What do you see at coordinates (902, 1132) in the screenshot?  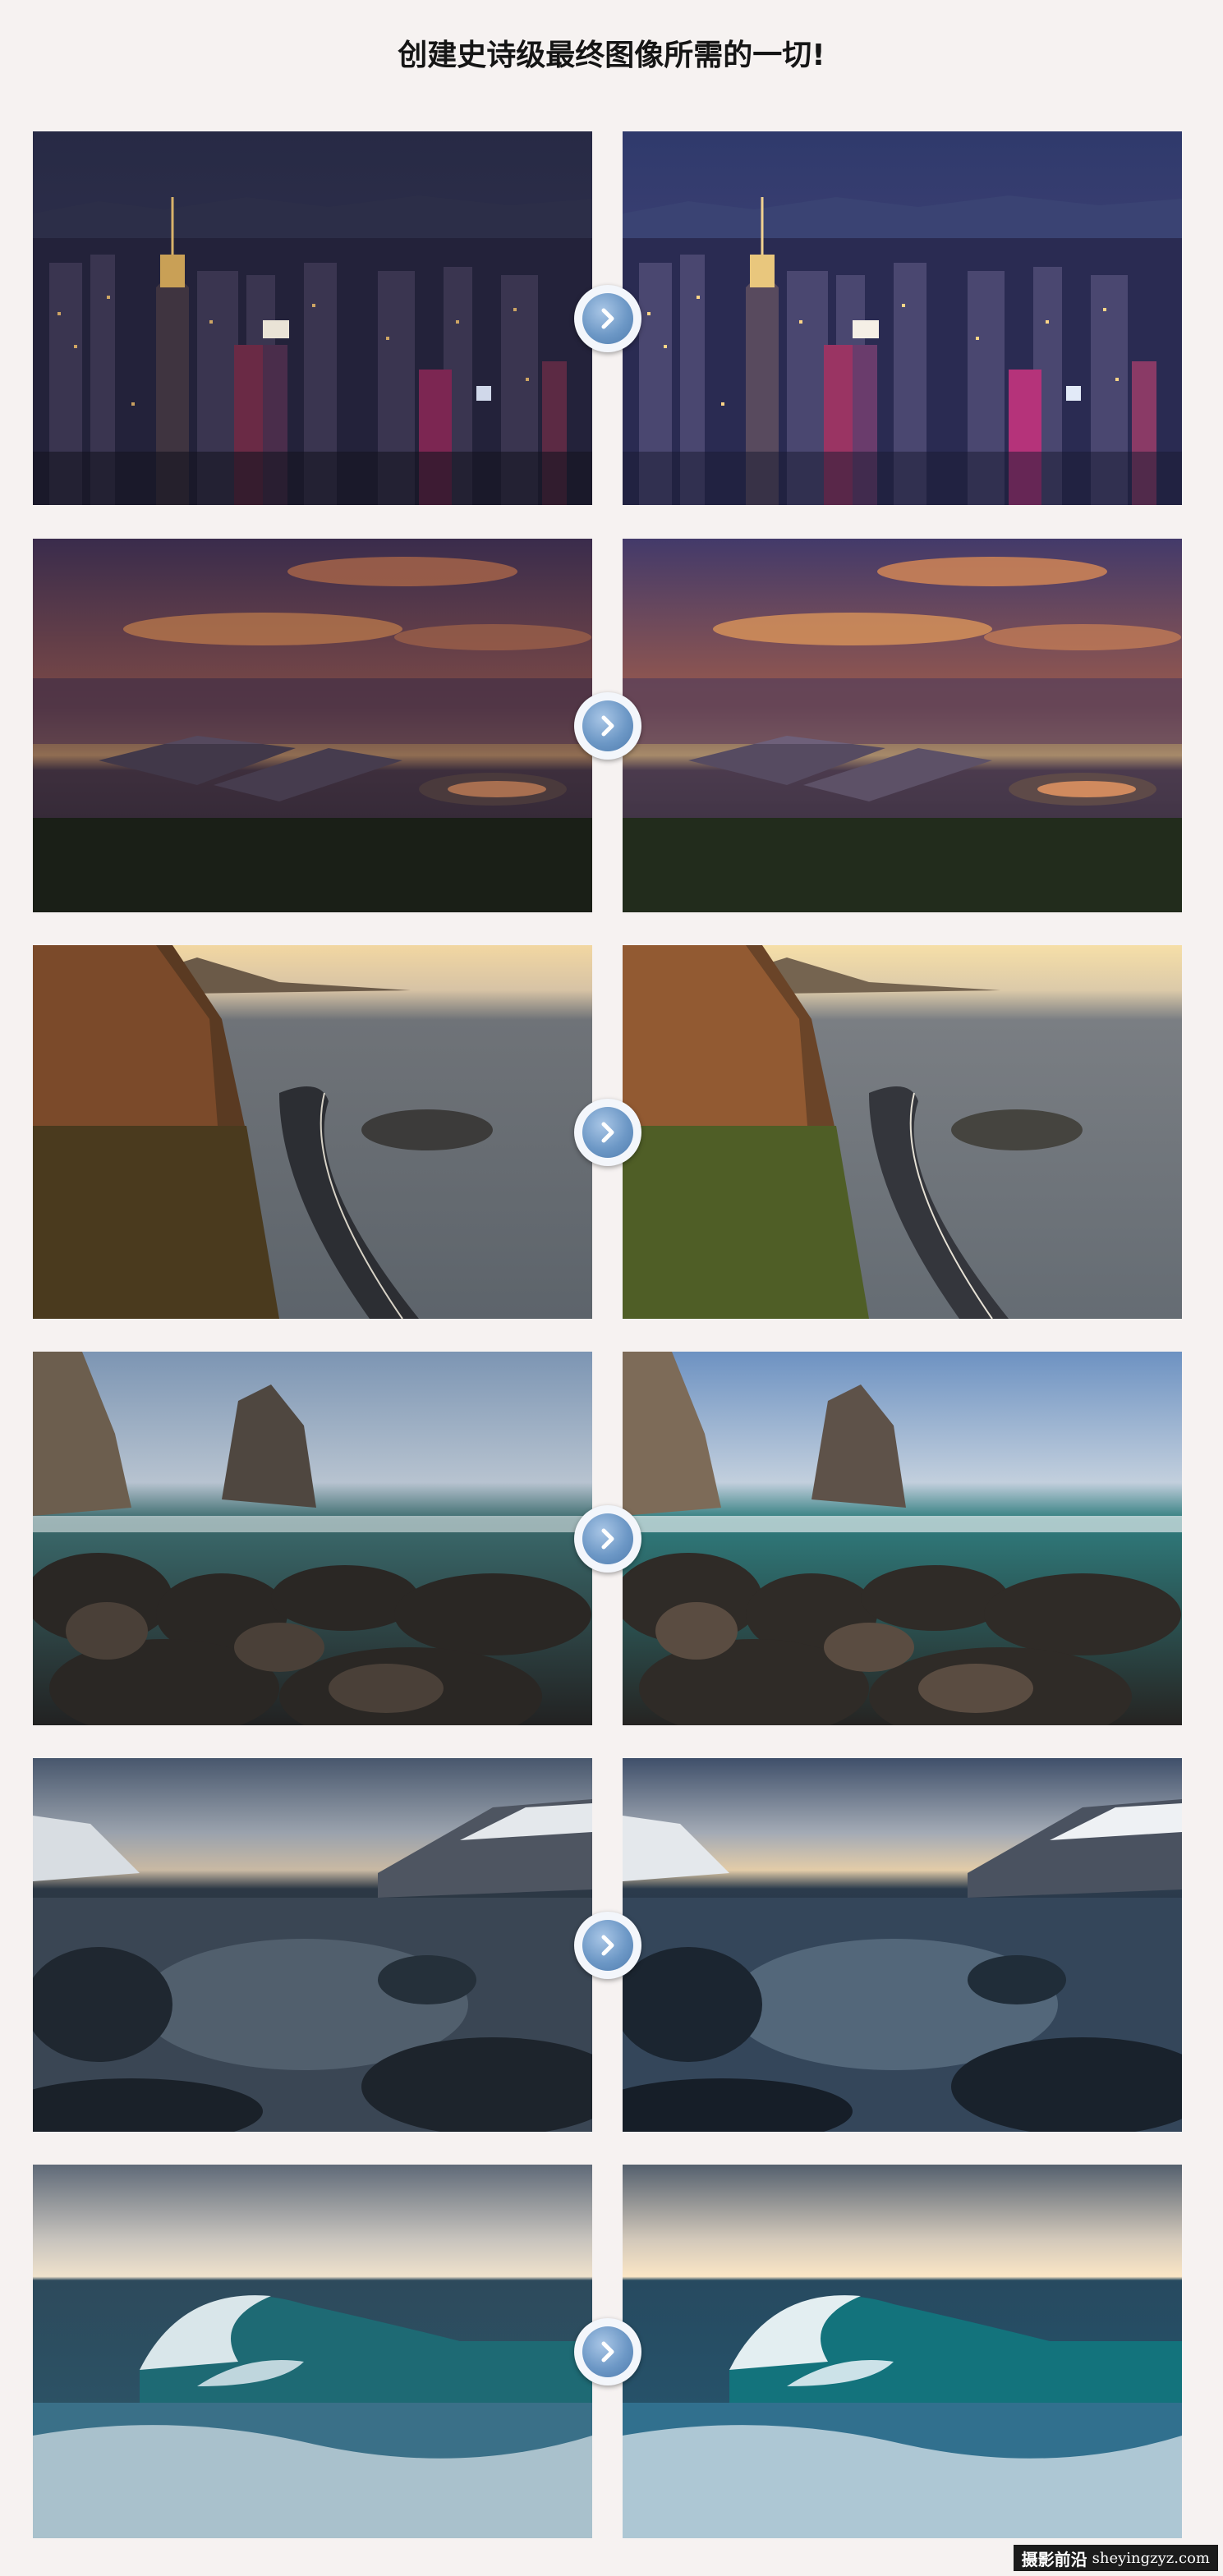 I see `after-image-coastal-road` at bounding box center [902, 1132].